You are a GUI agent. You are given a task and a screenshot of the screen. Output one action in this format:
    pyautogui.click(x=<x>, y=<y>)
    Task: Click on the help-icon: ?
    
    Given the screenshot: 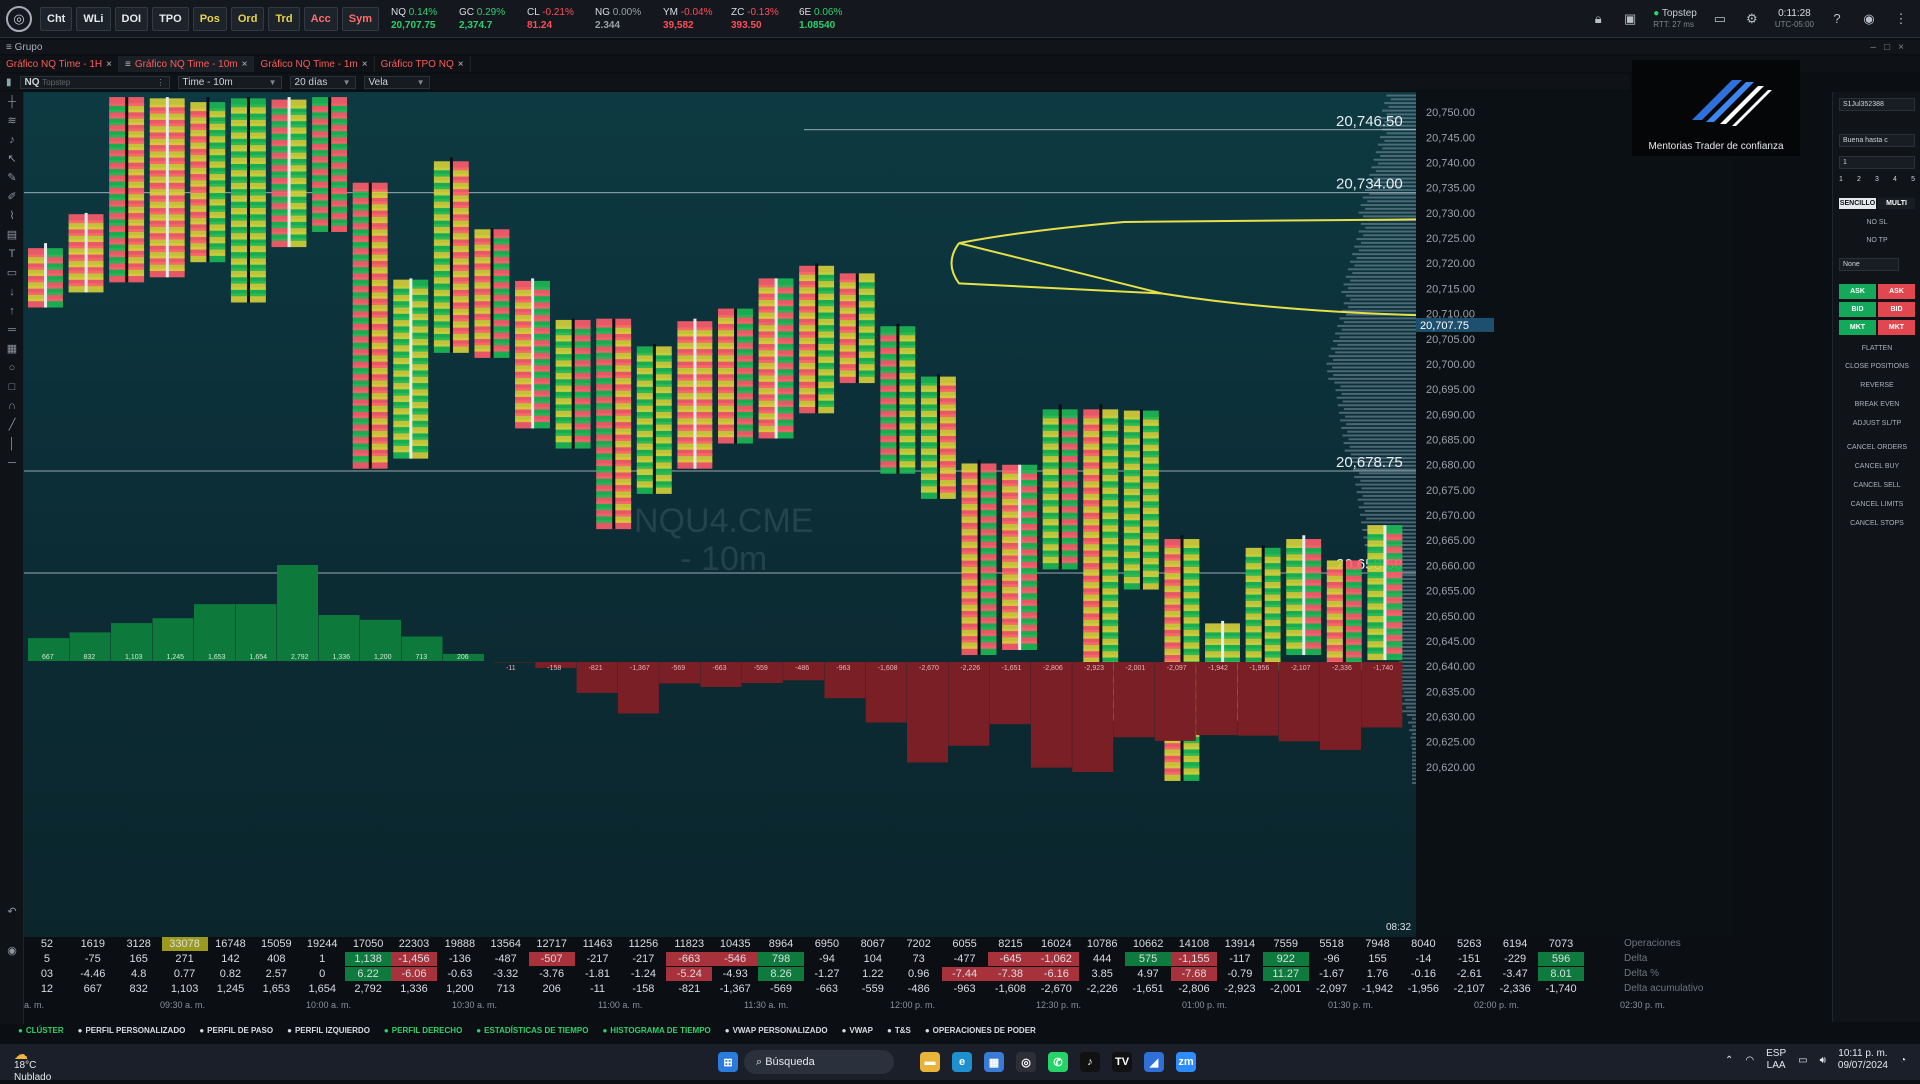 What is the action you would take?
    pyautogui.click(x=1837, y=19)
    